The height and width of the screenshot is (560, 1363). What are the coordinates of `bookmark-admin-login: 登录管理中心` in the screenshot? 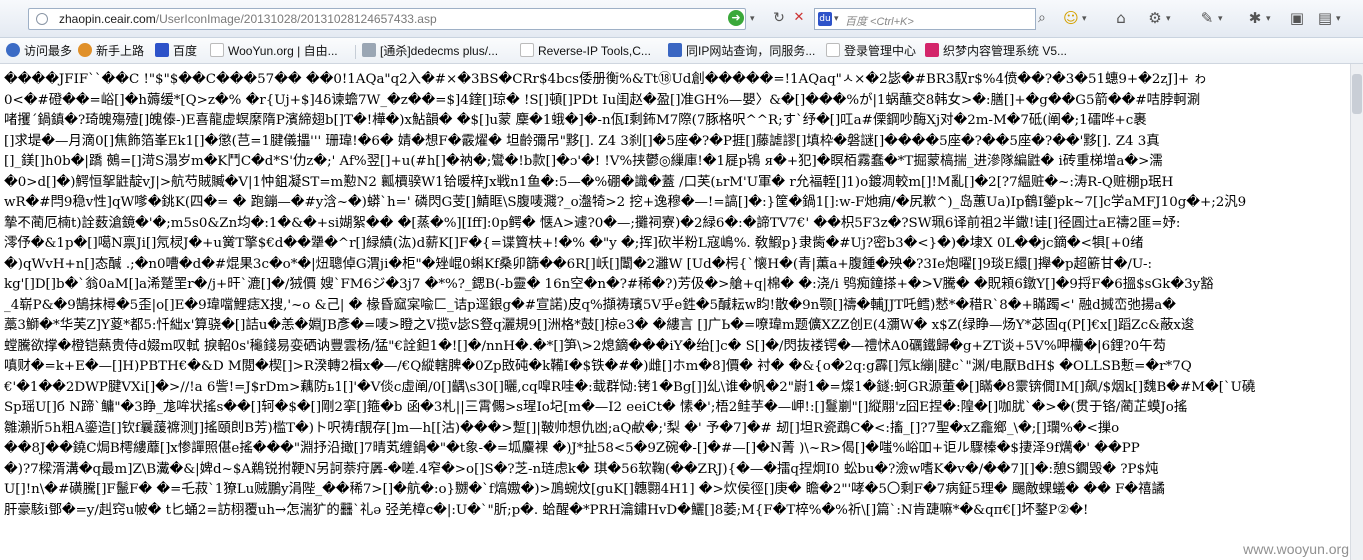 It's located at (871, 51).